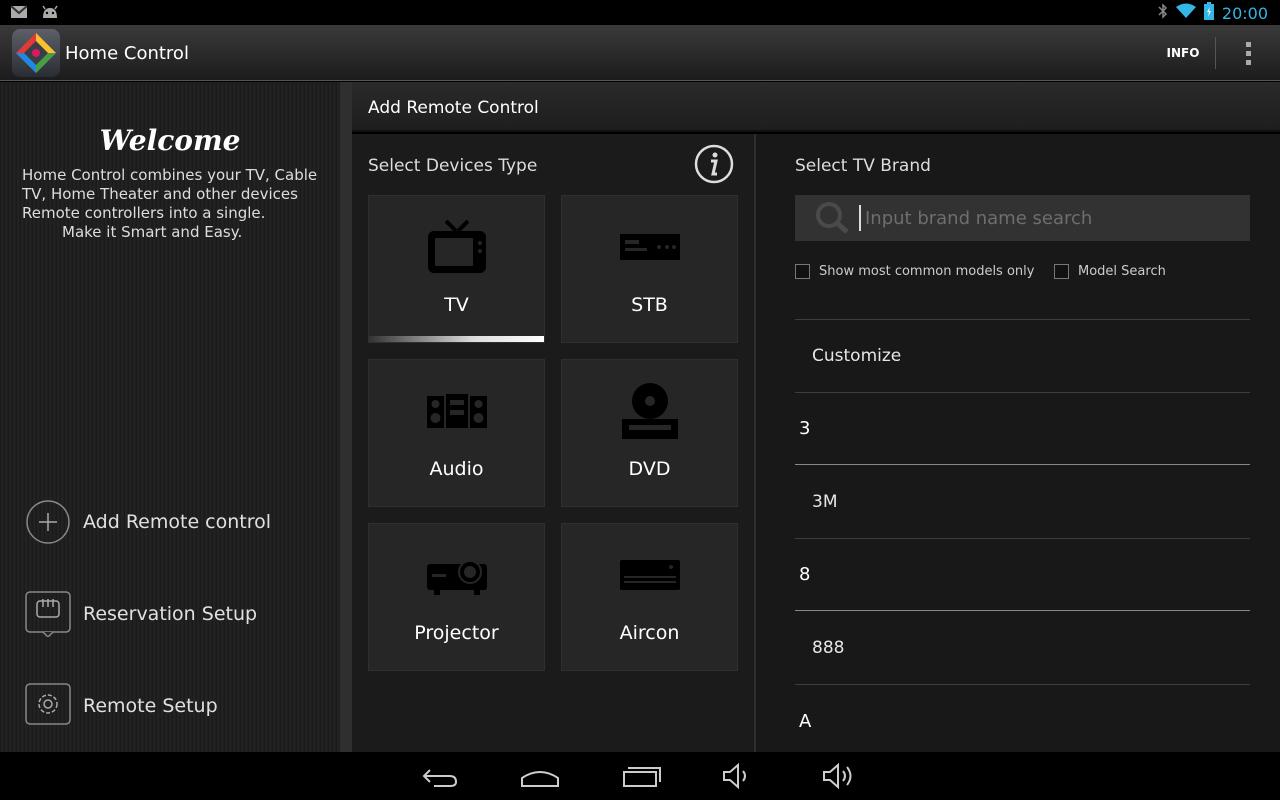 This screenshot has height=800, width=1280. Describe the element at coordinates (456, 633) in the screenshot. I see `device-label: Projector` at that location.